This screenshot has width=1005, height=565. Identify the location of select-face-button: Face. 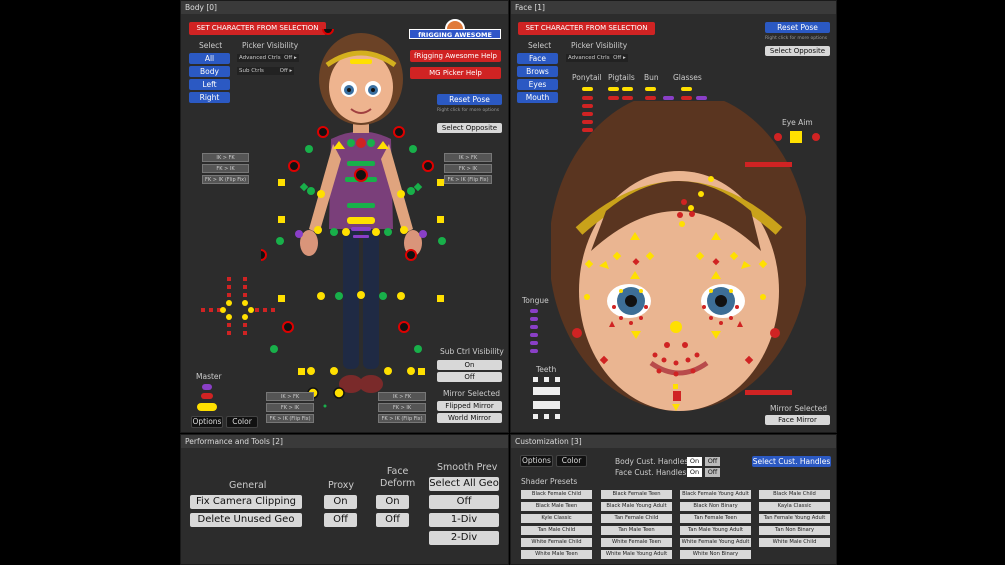
(537, 58).